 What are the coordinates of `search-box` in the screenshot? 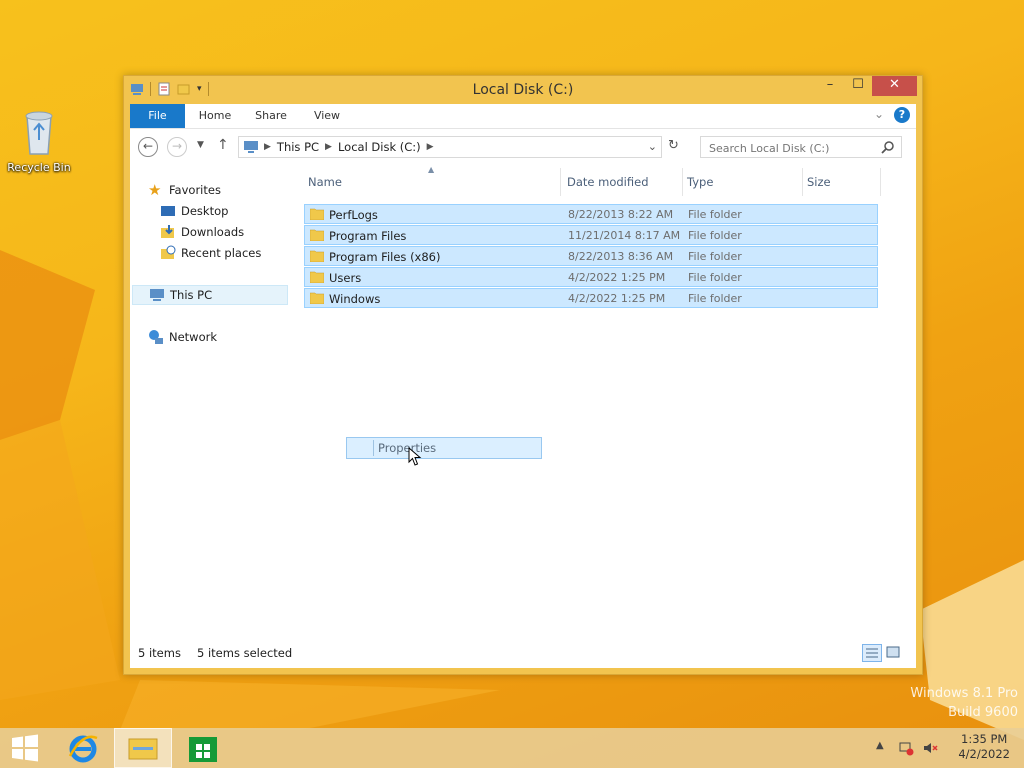 It's located at (801, 147).